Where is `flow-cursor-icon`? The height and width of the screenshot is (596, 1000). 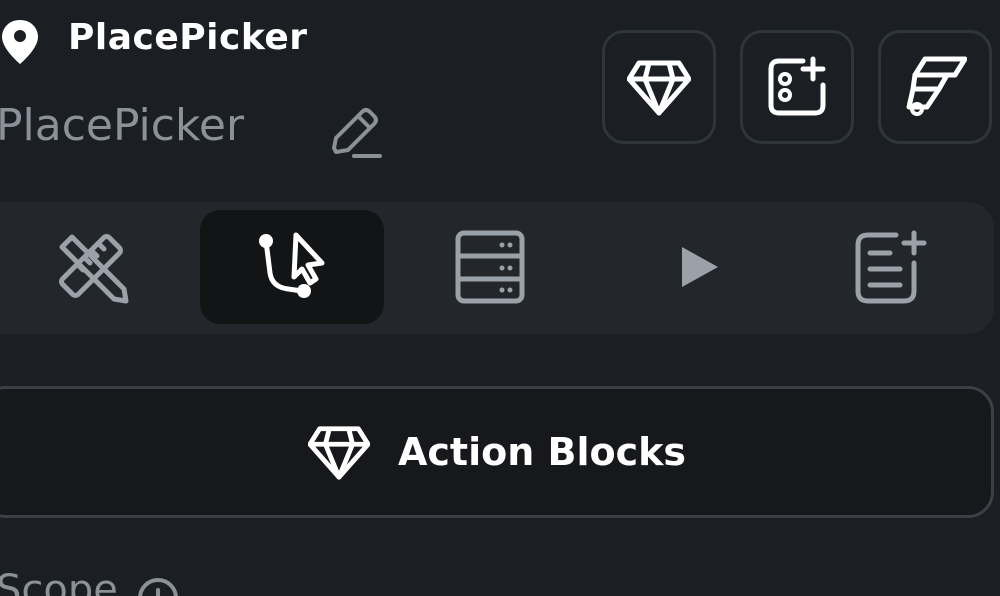 flow-cursor-icon is located at coordinates (292, 265).